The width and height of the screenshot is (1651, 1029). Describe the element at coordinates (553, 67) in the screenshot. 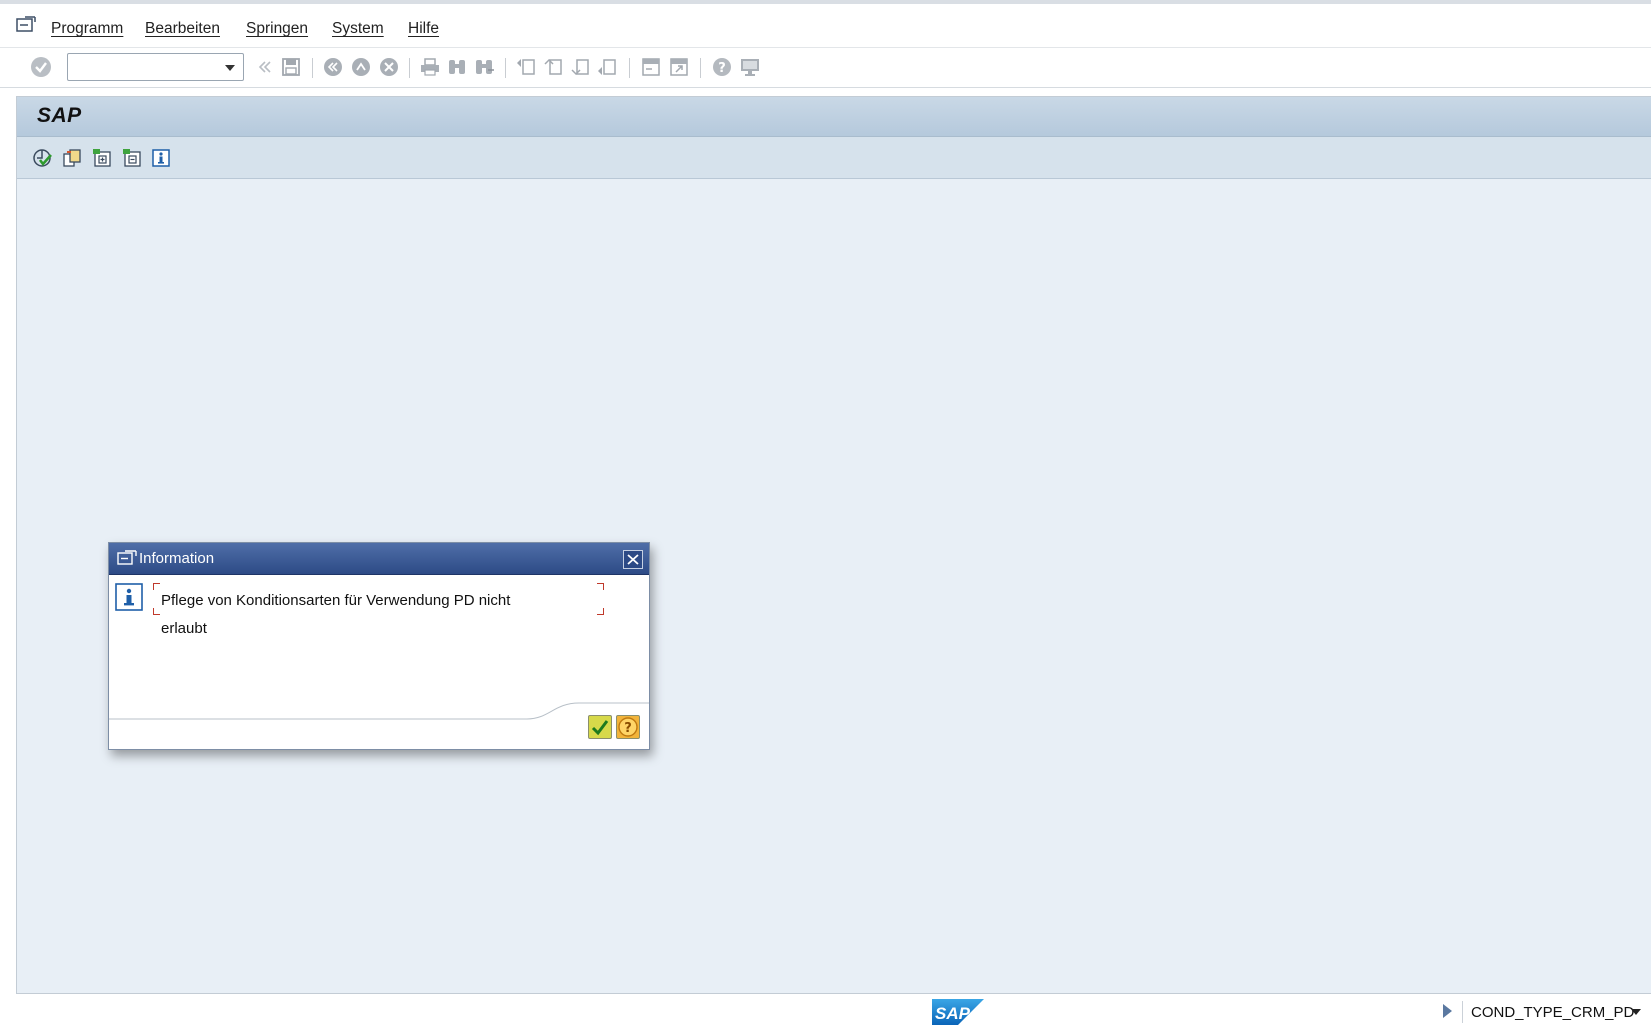

I see `previous-page-icon` at that location.